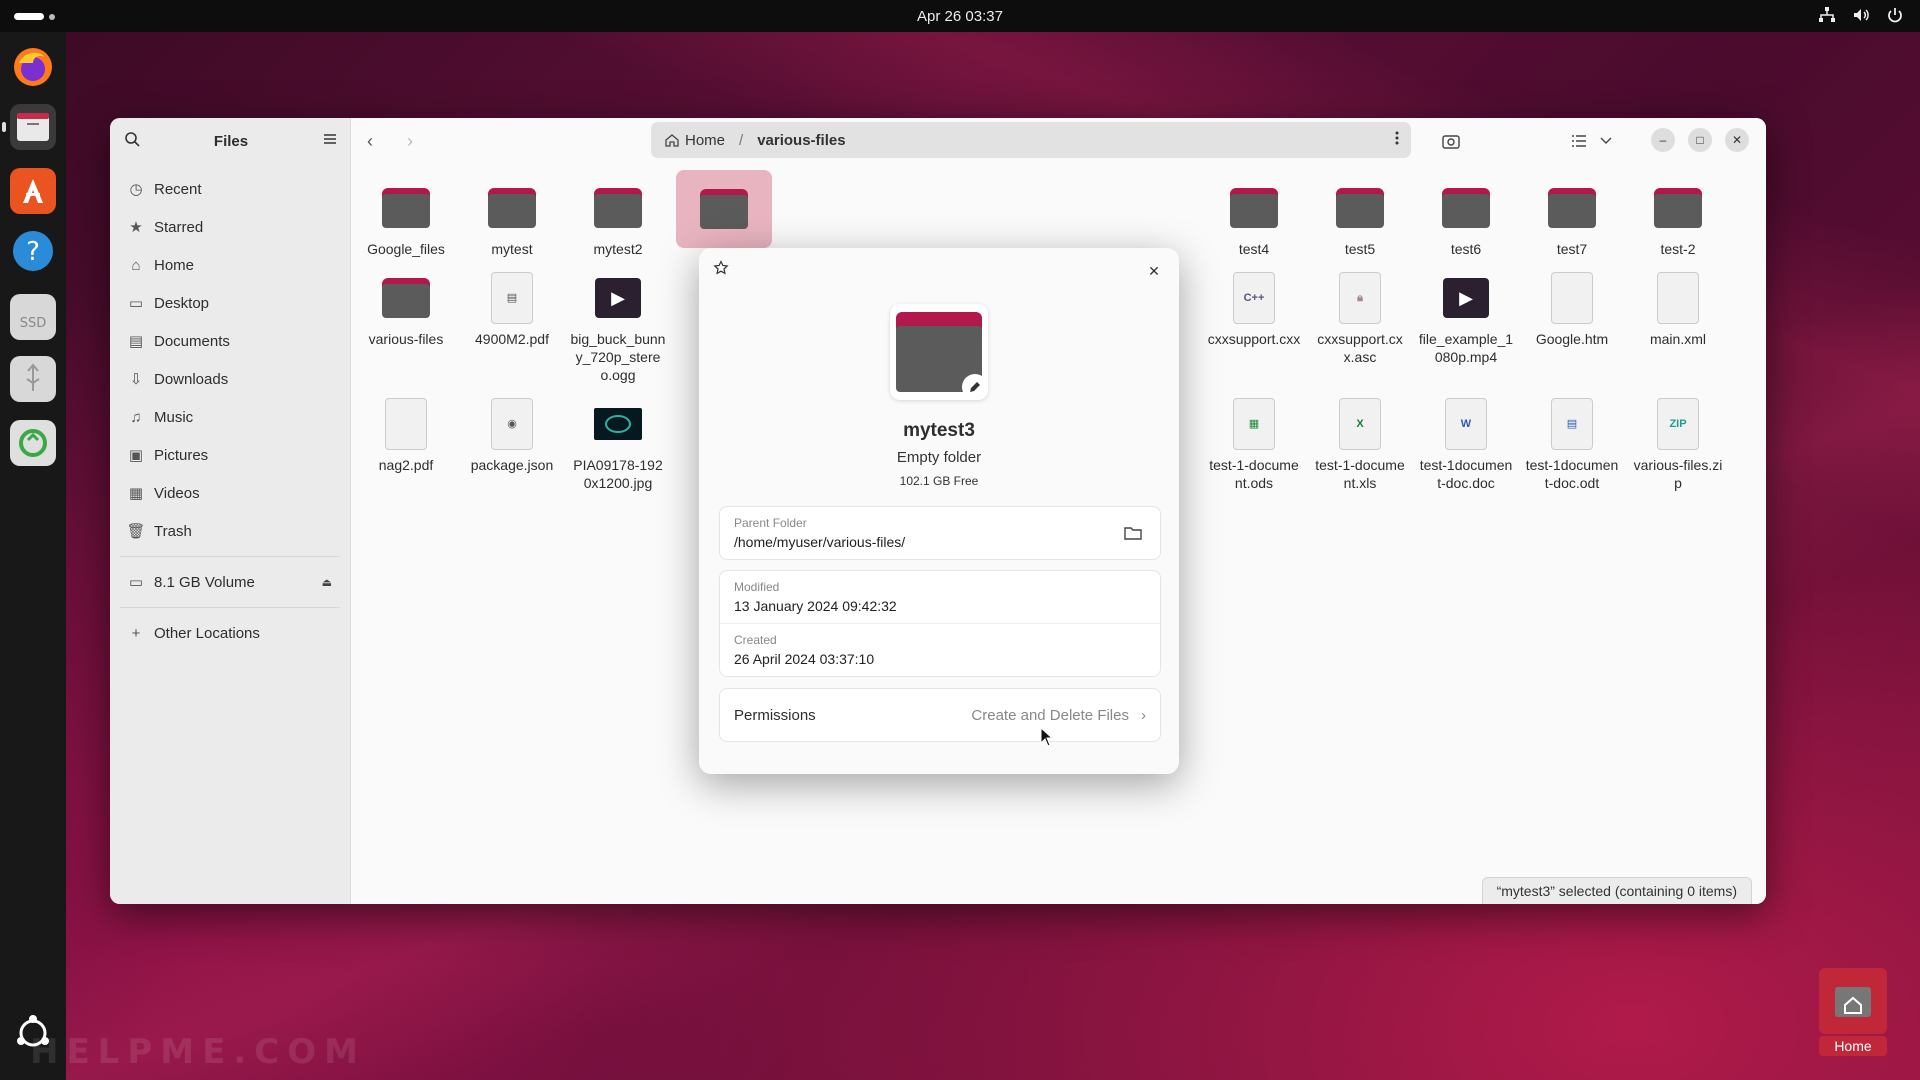  I want to click on status-bar: “mytest3” selected (containing 0 items), so click(1616, 890).